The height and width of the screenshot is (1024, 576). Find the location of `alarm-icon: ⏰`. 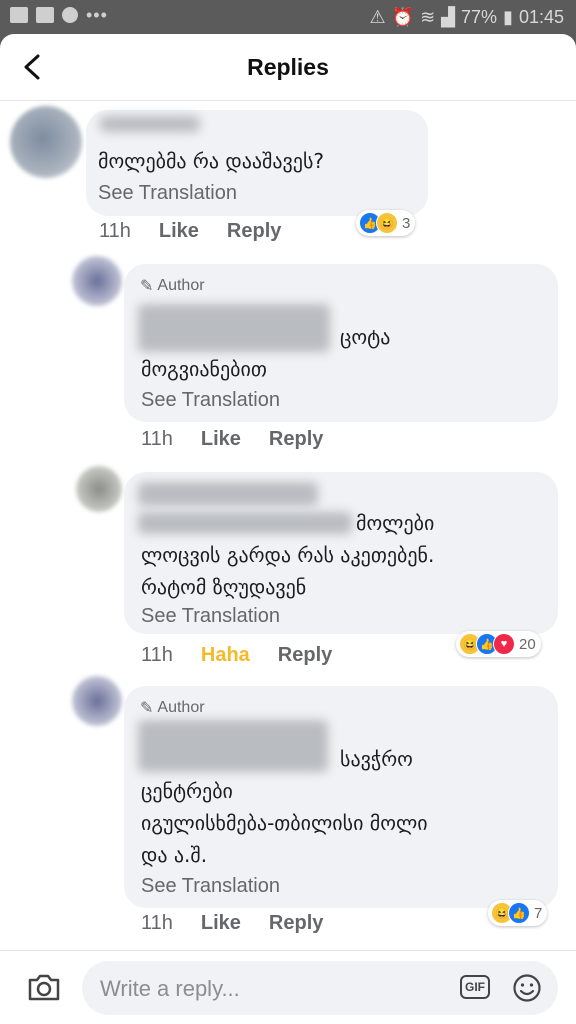

alarm-icon: ⏰ is located at coordinates (403, 17).